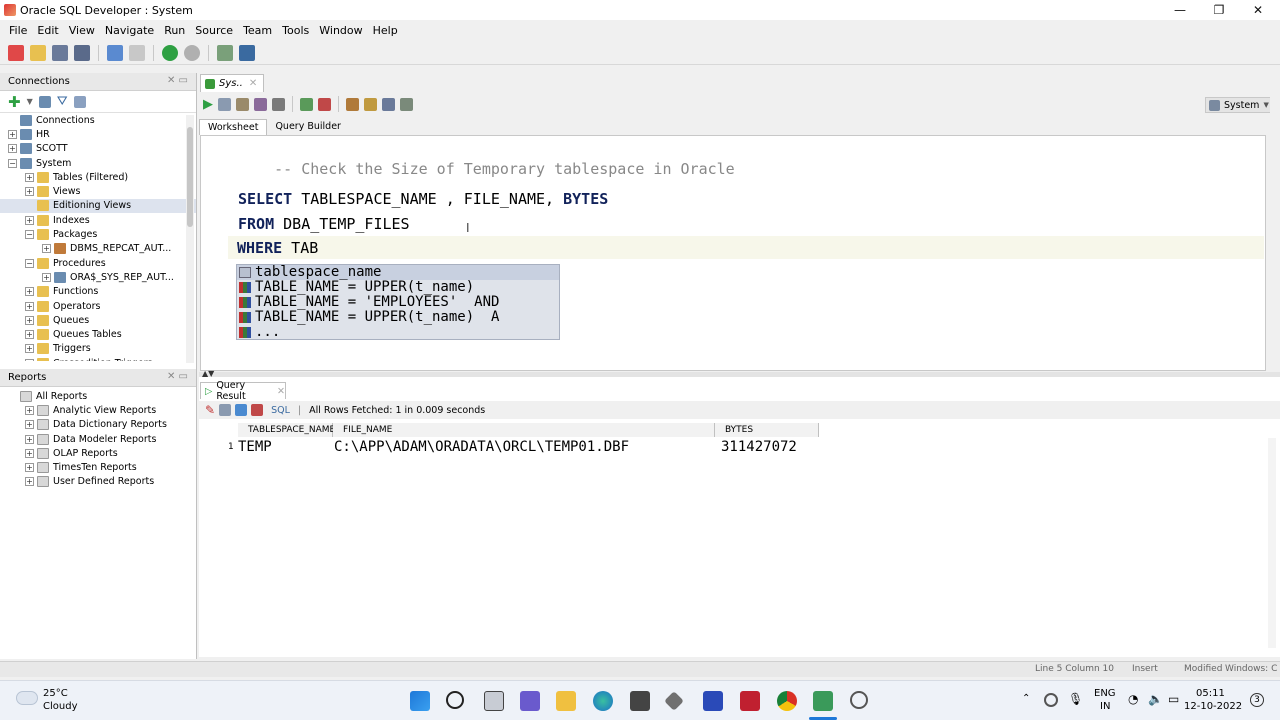 Image resolution: width=1280 pixels, height=720 pixels. What do you see at coordinates (98, 220) in the screenshot?
I see `tree-item: + Indexes` at bounding box center [98, 220].